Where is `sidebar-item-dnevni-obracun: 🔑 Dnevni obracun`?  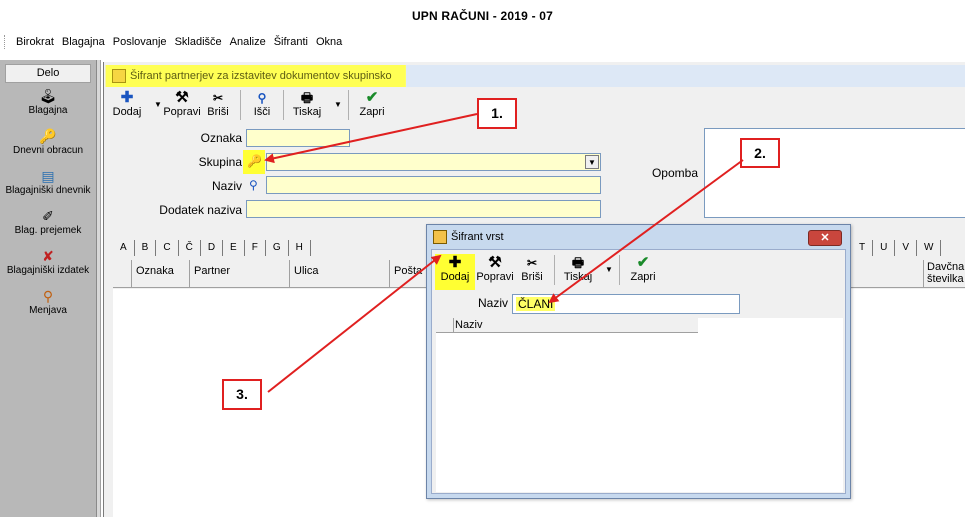 sidebar-item-dnevni-obracun: 🔑 Dnevni obracun is located at coordinates (48, 145).